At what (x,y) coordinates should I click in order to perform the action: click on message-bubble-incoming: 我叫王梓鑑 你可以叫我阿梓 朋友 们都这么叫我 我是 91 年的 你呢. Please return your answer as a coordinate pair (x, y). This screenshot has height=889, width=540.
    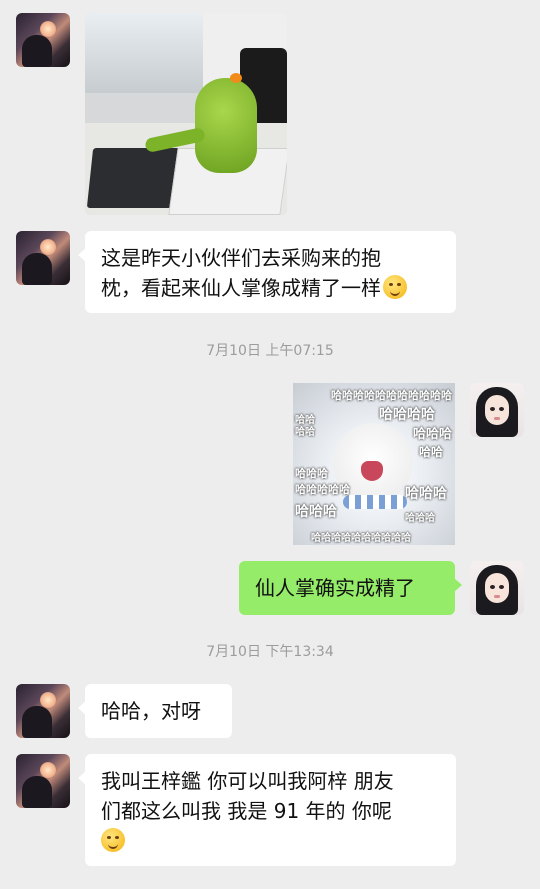
    Looking at the image, I should click on (267, 810).